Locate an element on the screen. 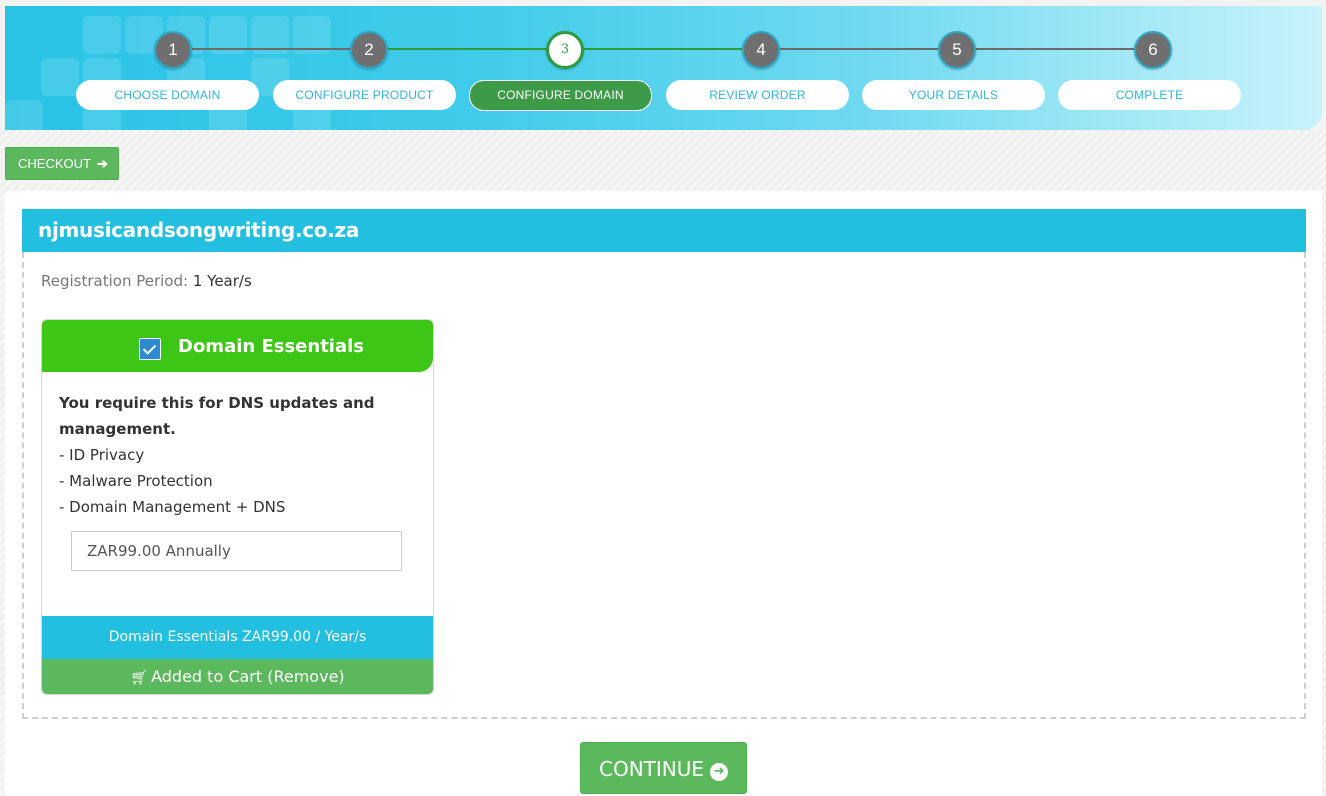 The width and height of the screenshot is (1326, 796). step-configure-product: CONFIGURE PRODUCT is located at coordinates (364, 95).